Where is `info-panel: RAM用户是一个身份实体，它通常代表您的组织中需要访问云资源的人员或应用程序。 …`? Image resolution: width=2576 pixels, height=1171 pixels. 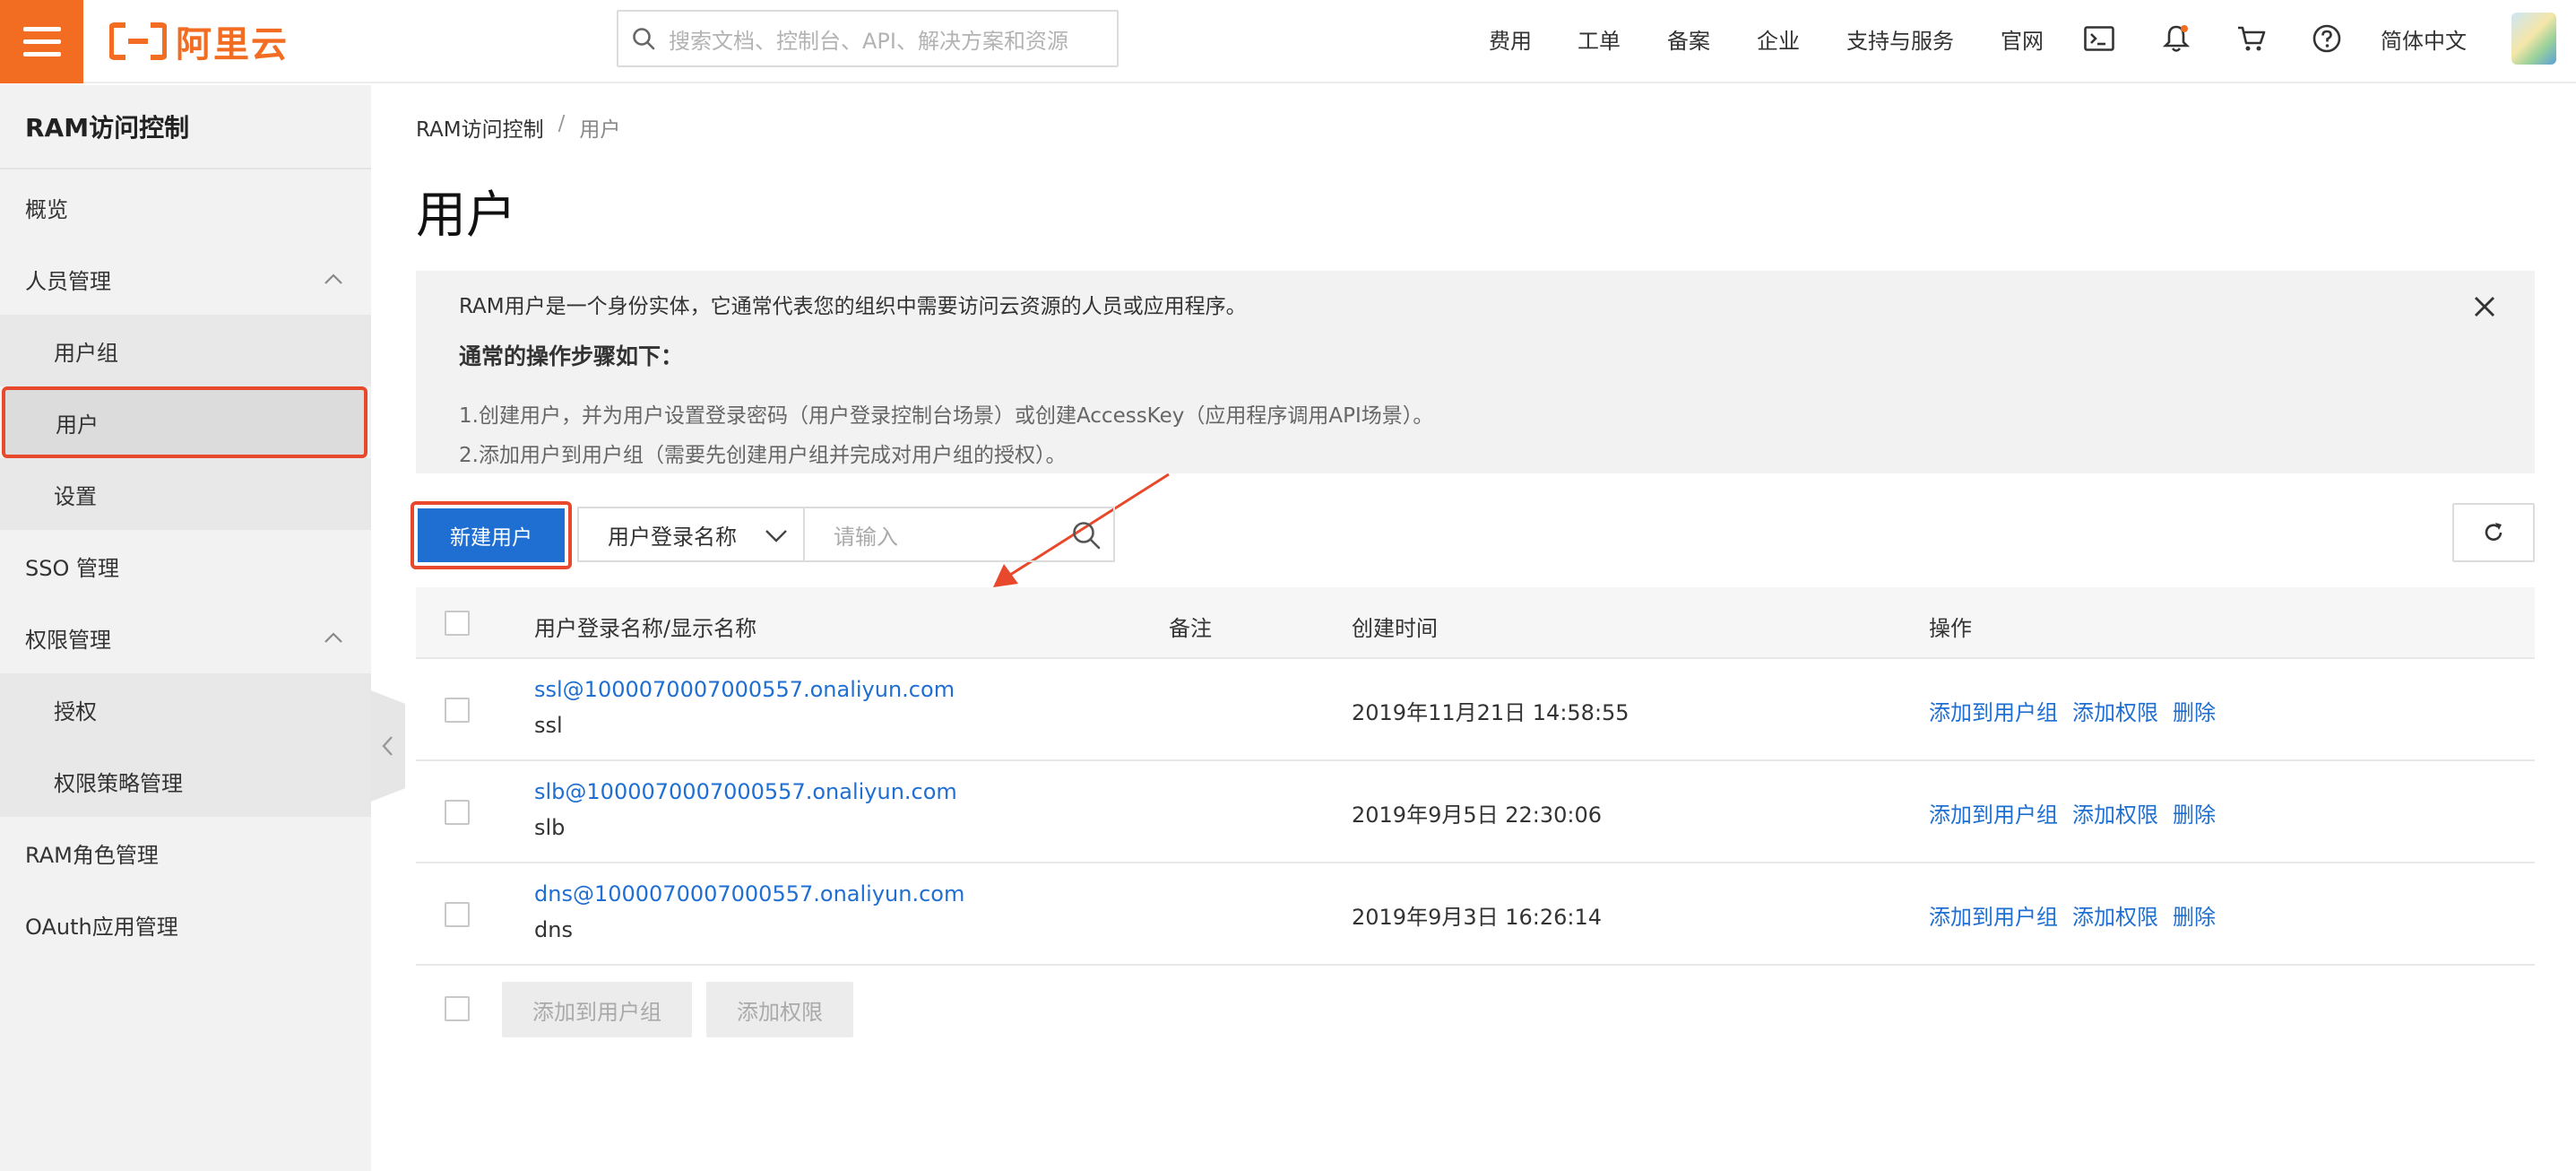 info-panel: RAM用户是一个身份实体，它通常代表您的组织中需要访问云资源的人员或应用程序。 … is located at coordinates (1475, 372).